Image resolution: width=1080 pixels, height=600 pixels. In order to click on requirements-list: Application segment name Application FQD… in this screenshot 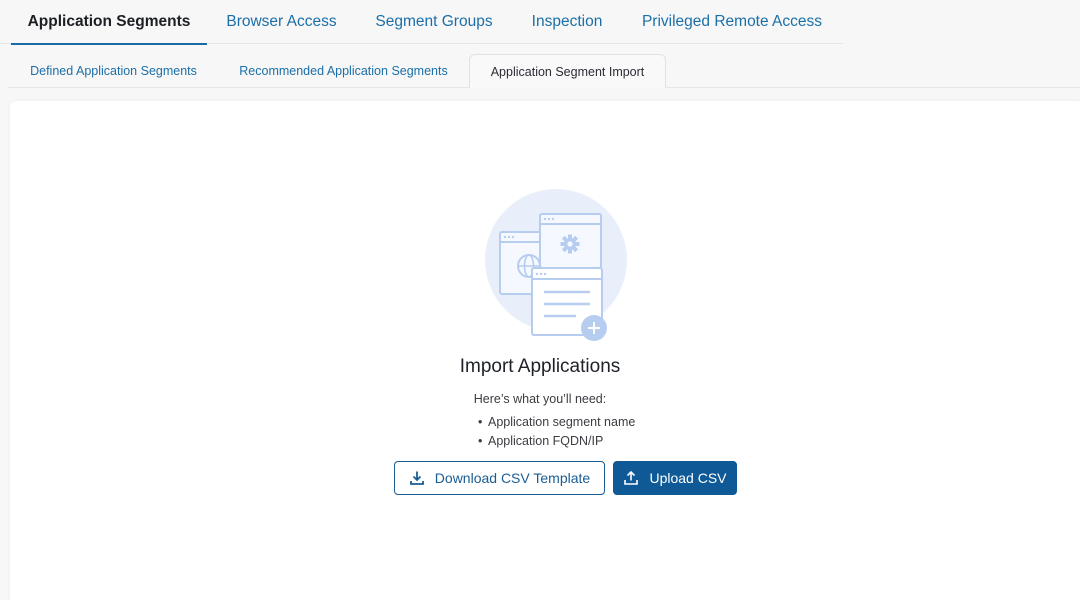, I will do `click(556, 433)`.